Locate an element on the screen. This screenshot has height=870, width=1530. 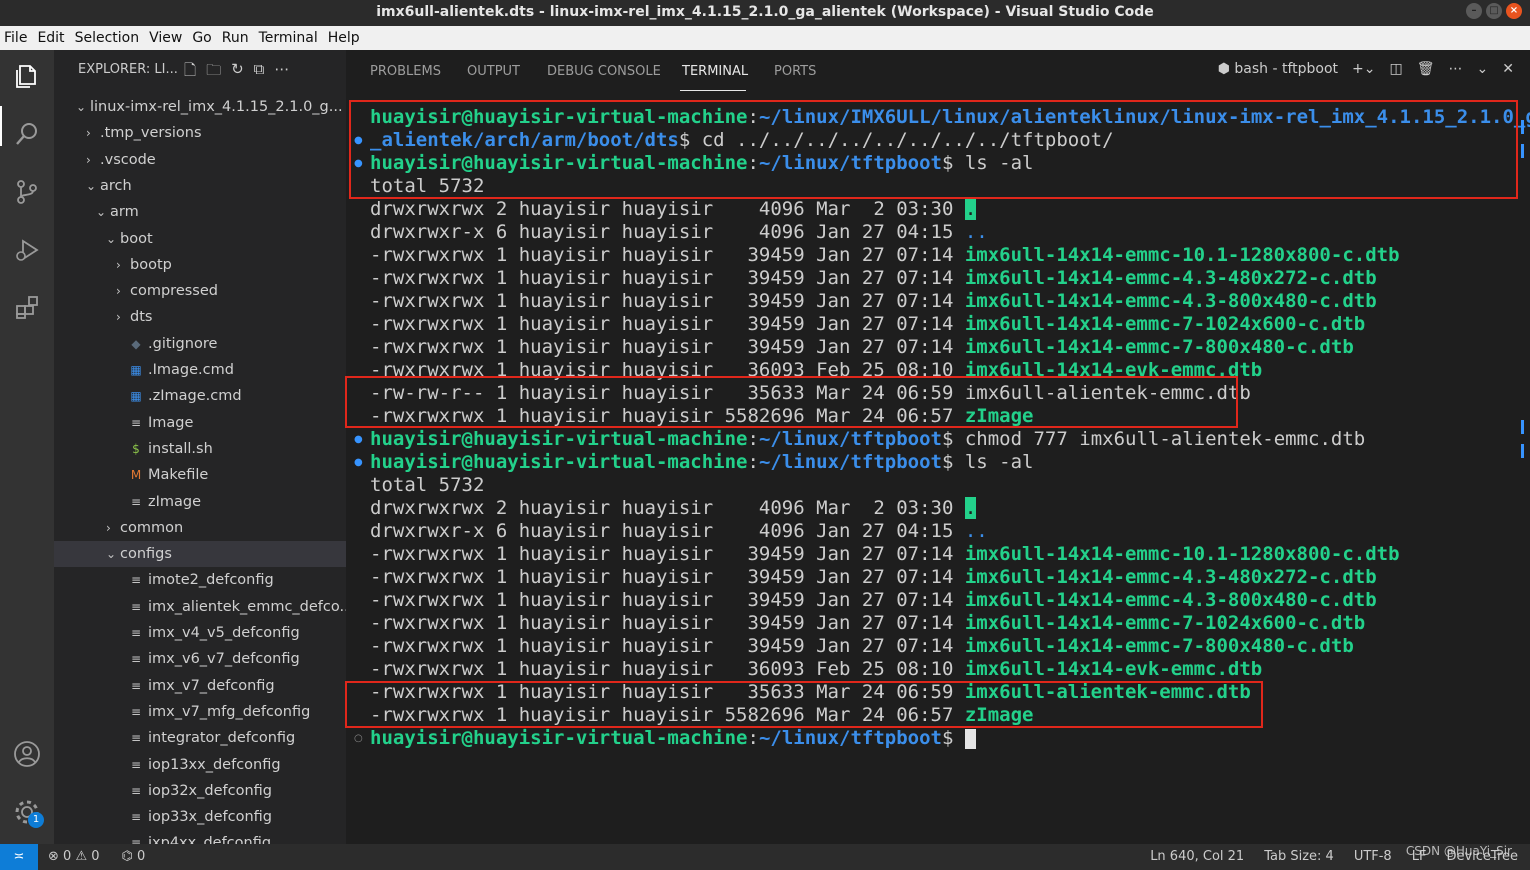
ports-status: ⌬ 0 is located at coordinates (134, 857).